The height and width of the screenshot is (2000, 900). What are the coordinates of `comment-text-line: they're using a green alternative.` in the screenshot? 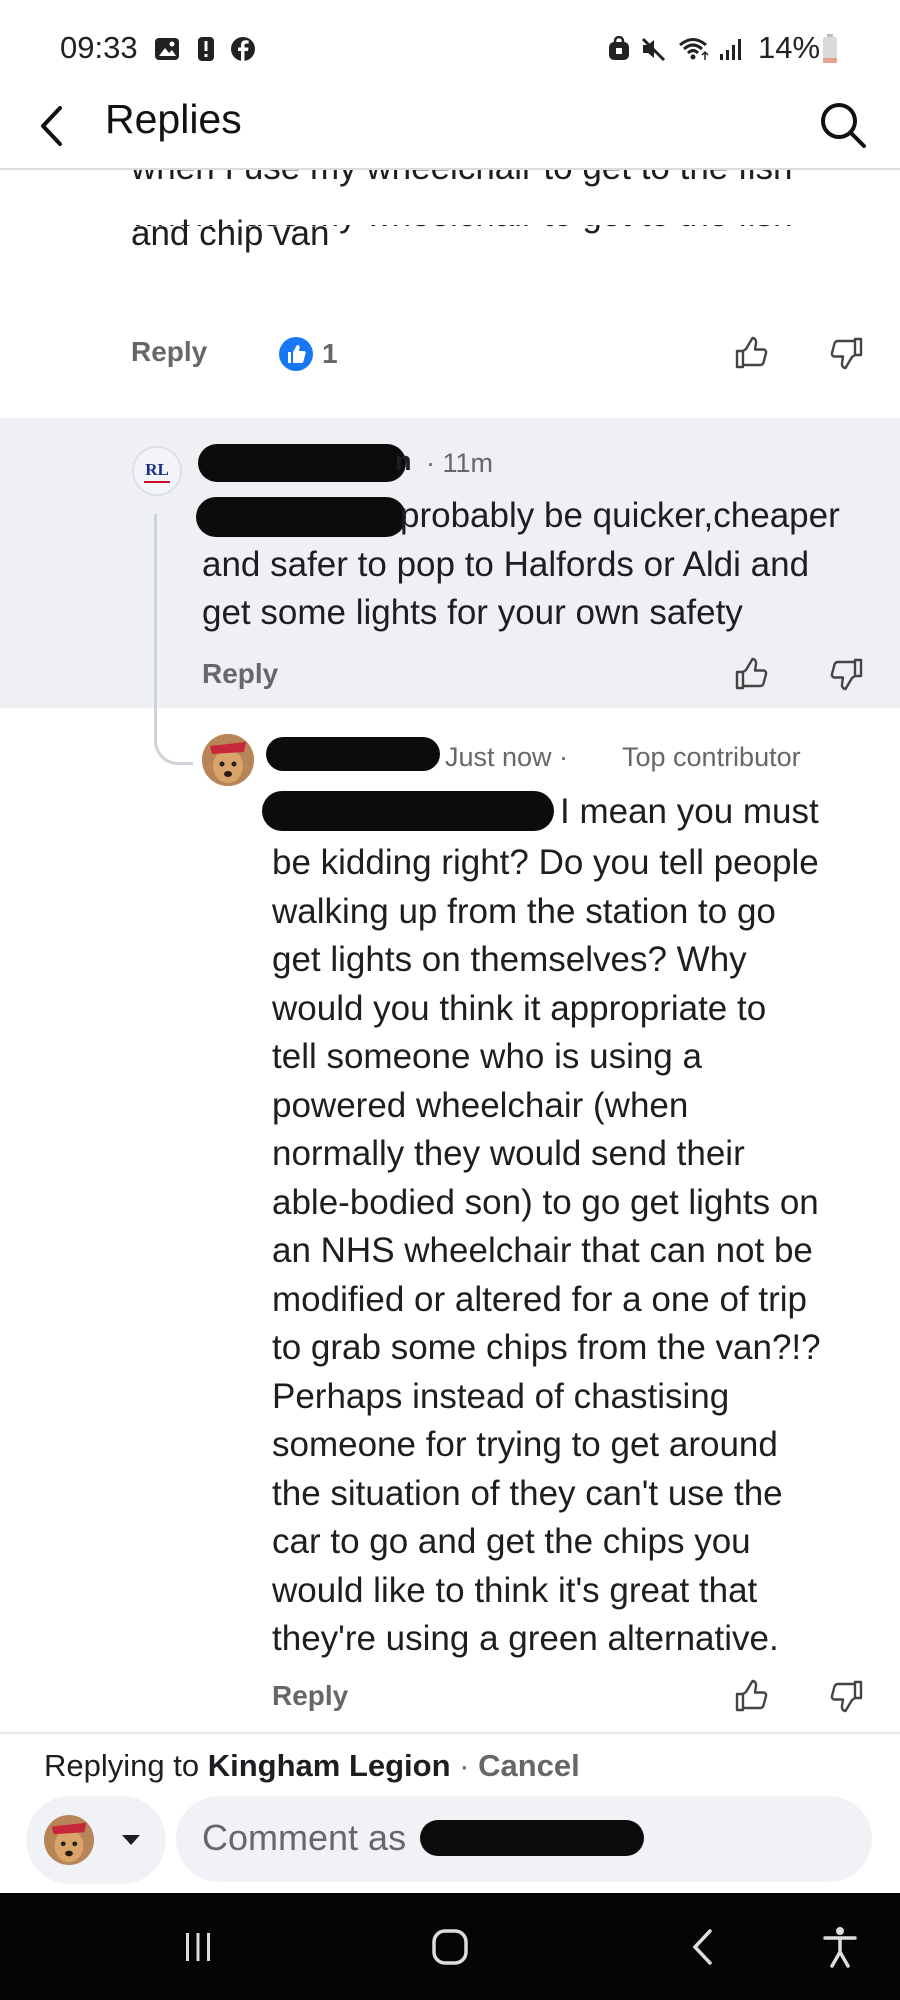 It's located at (525, 1638).